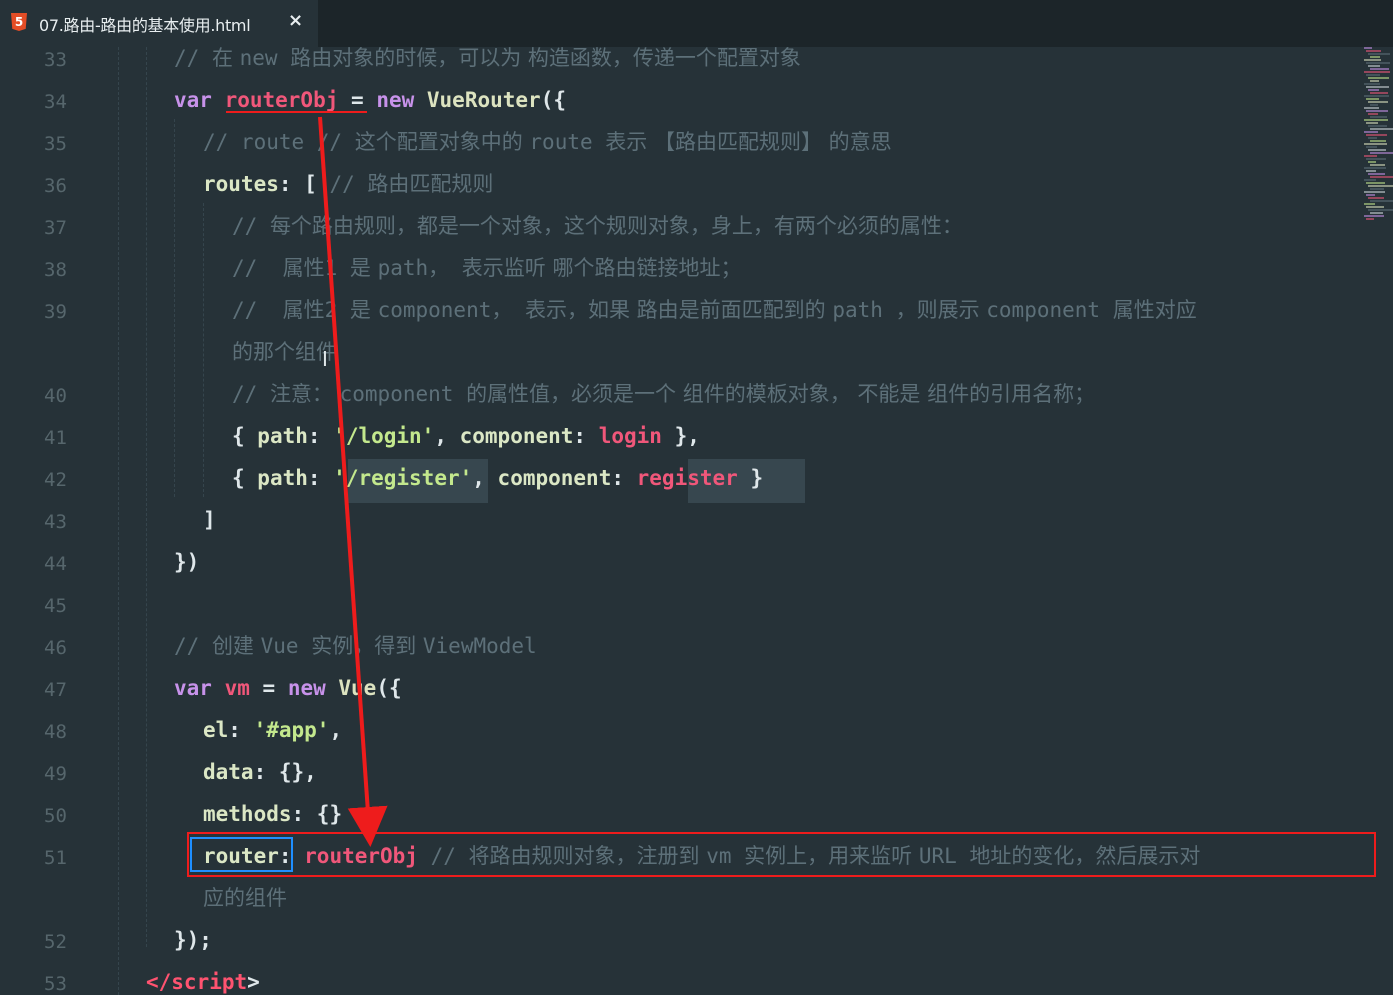 Image resolution: width=1393 pixels, height=995 pixels. What do you see at coordinates (19, 22) in the screenshot?
I see `html5-icon: 5` at bounding box center [19, 22].